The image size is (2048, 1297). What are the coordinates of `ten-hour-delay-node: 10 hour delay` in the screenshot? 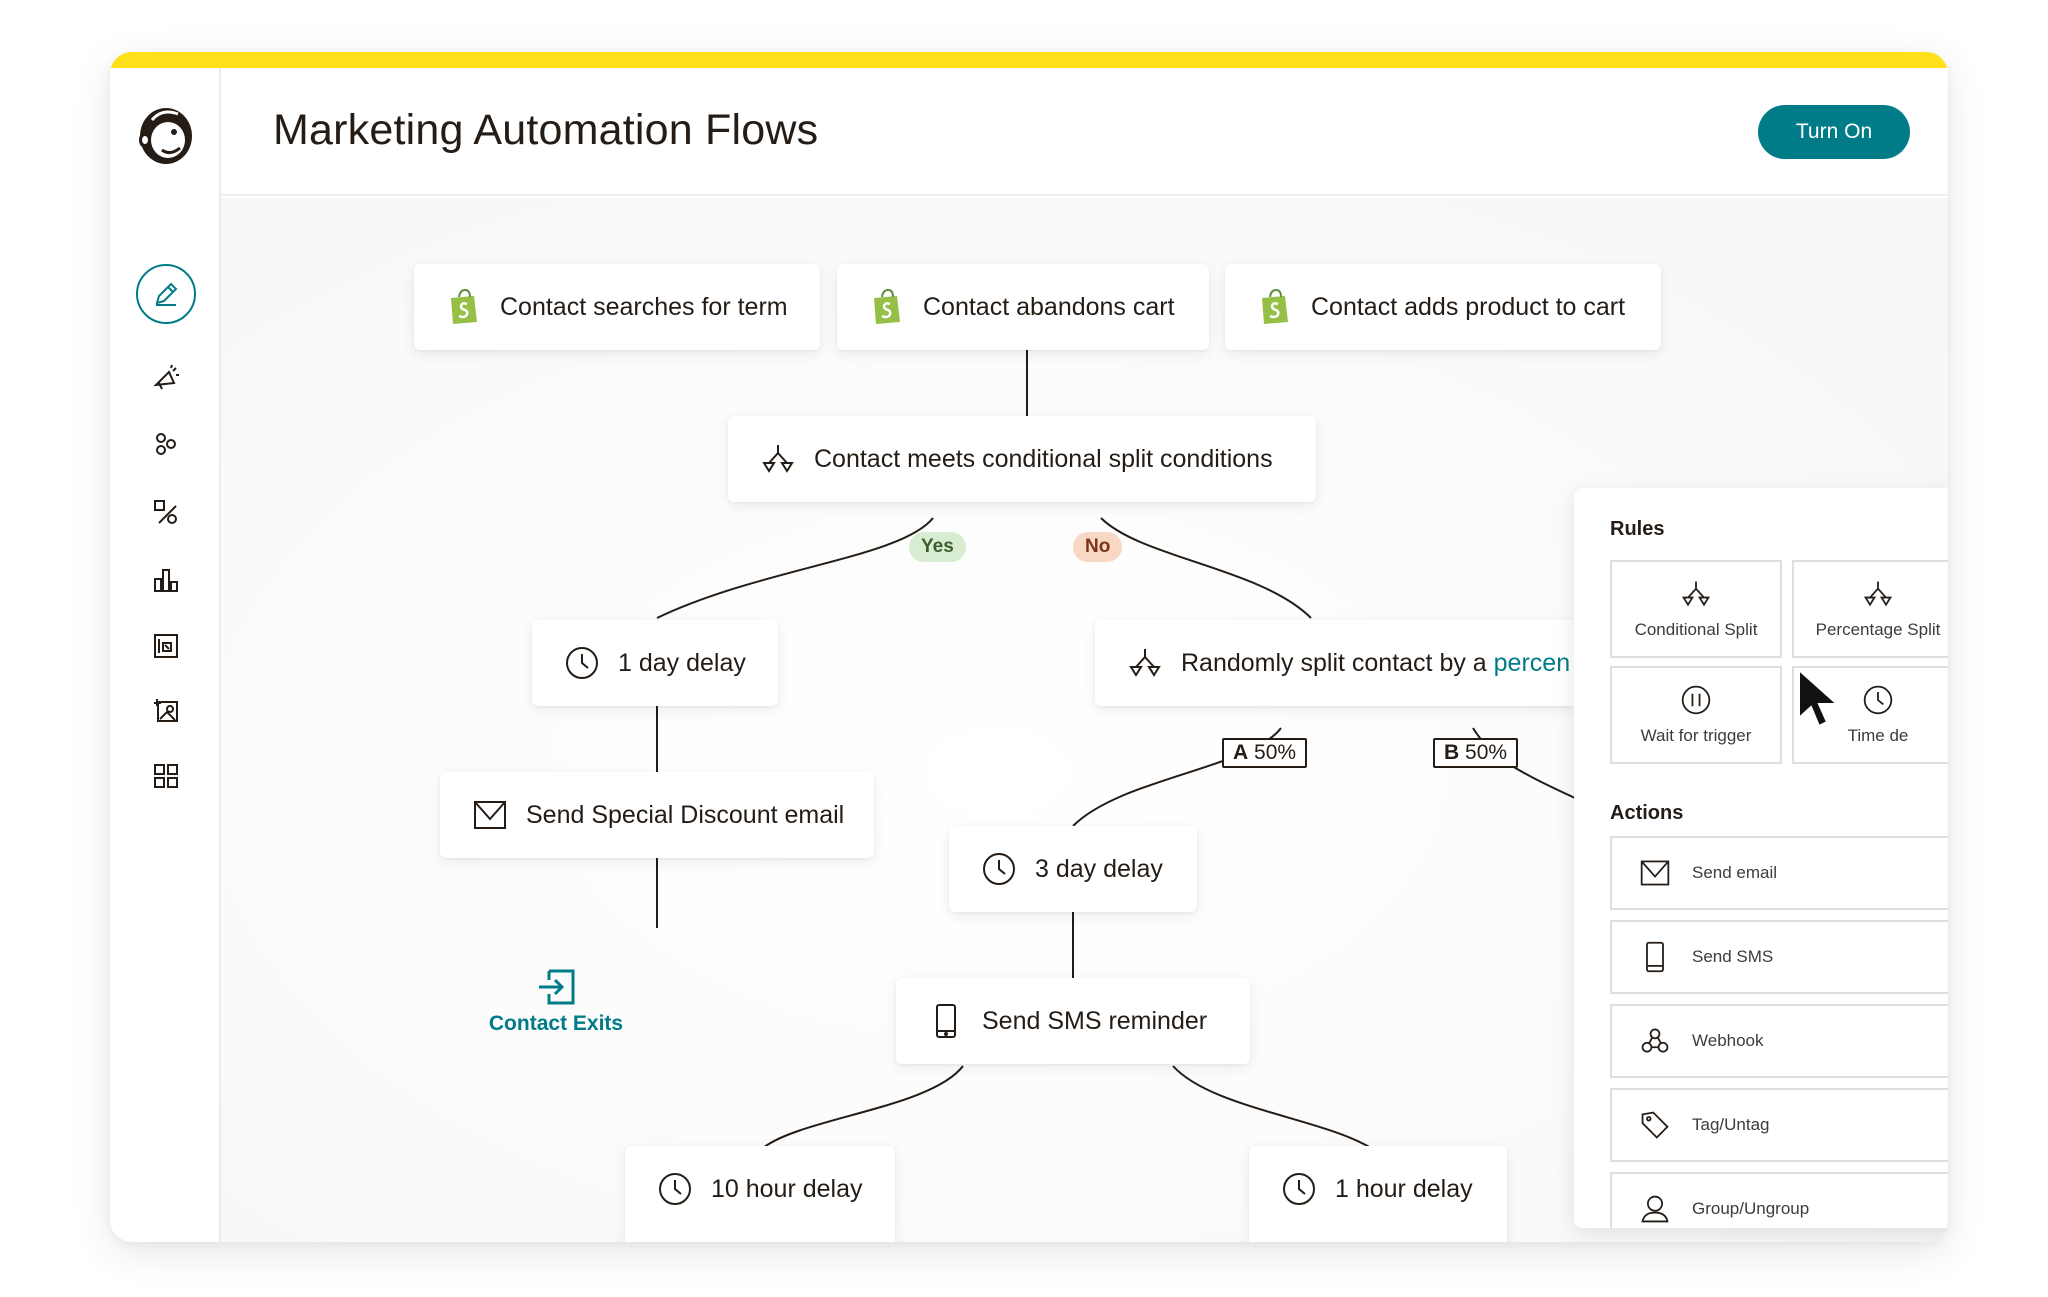 It's located at (760, 1194).